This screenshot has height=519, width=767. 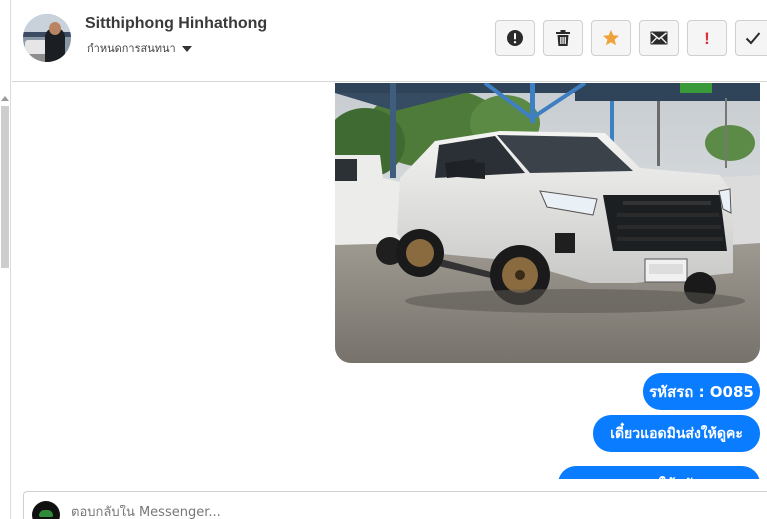 I want to click on left-scrollbar-thumb, so click(x=5, y=187).